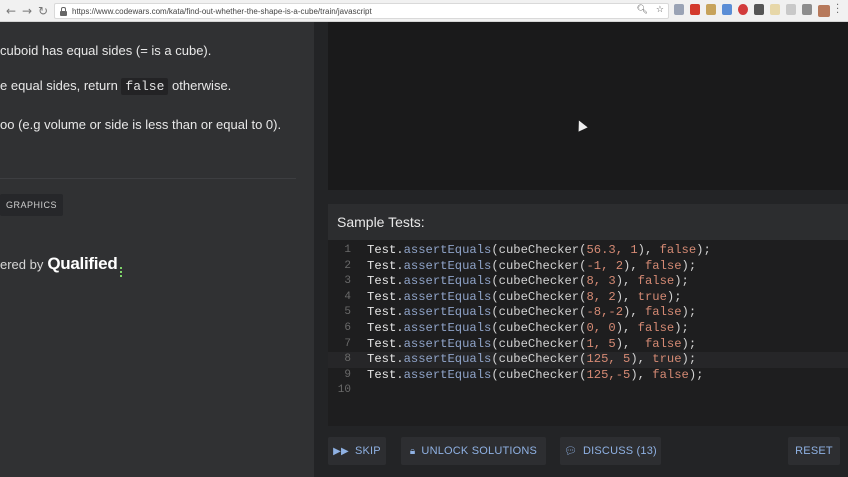 This screenshot has width=848, height=477. Describe the element at coordinates (32, 205) in the screenshot. I see `tag-graphics: GRAPHICS` at that location.